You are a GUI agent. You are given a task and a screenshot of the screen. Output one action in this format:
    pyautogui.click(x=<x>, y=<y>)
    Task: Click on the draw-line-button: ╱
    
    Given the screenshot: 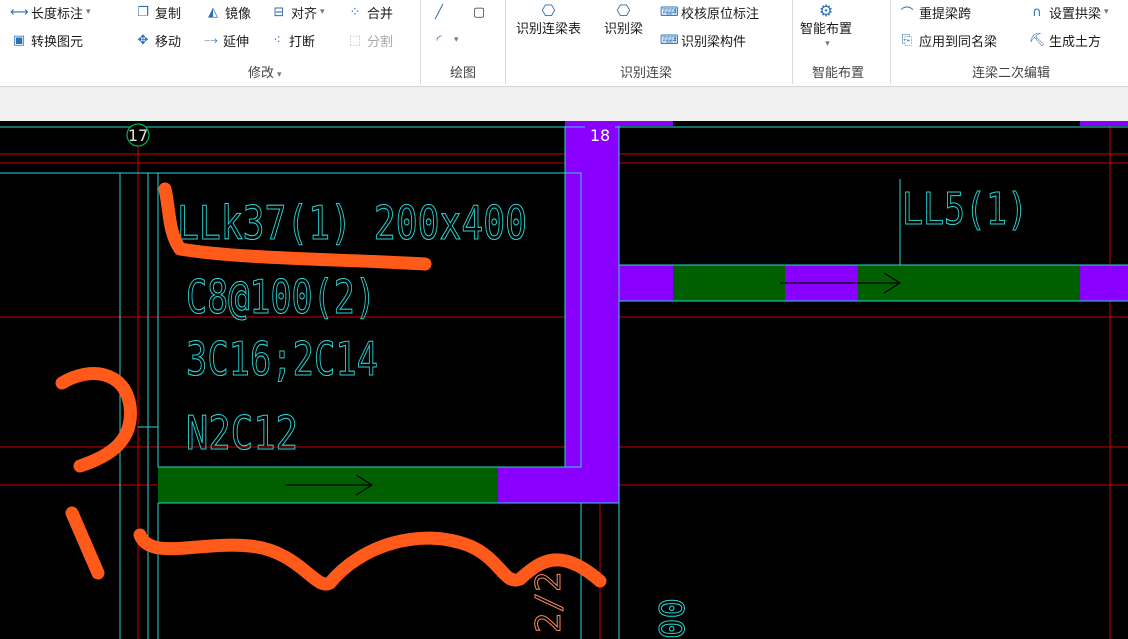 What is the action you would take?
    pyautogui.click(x=440, y=12)
    